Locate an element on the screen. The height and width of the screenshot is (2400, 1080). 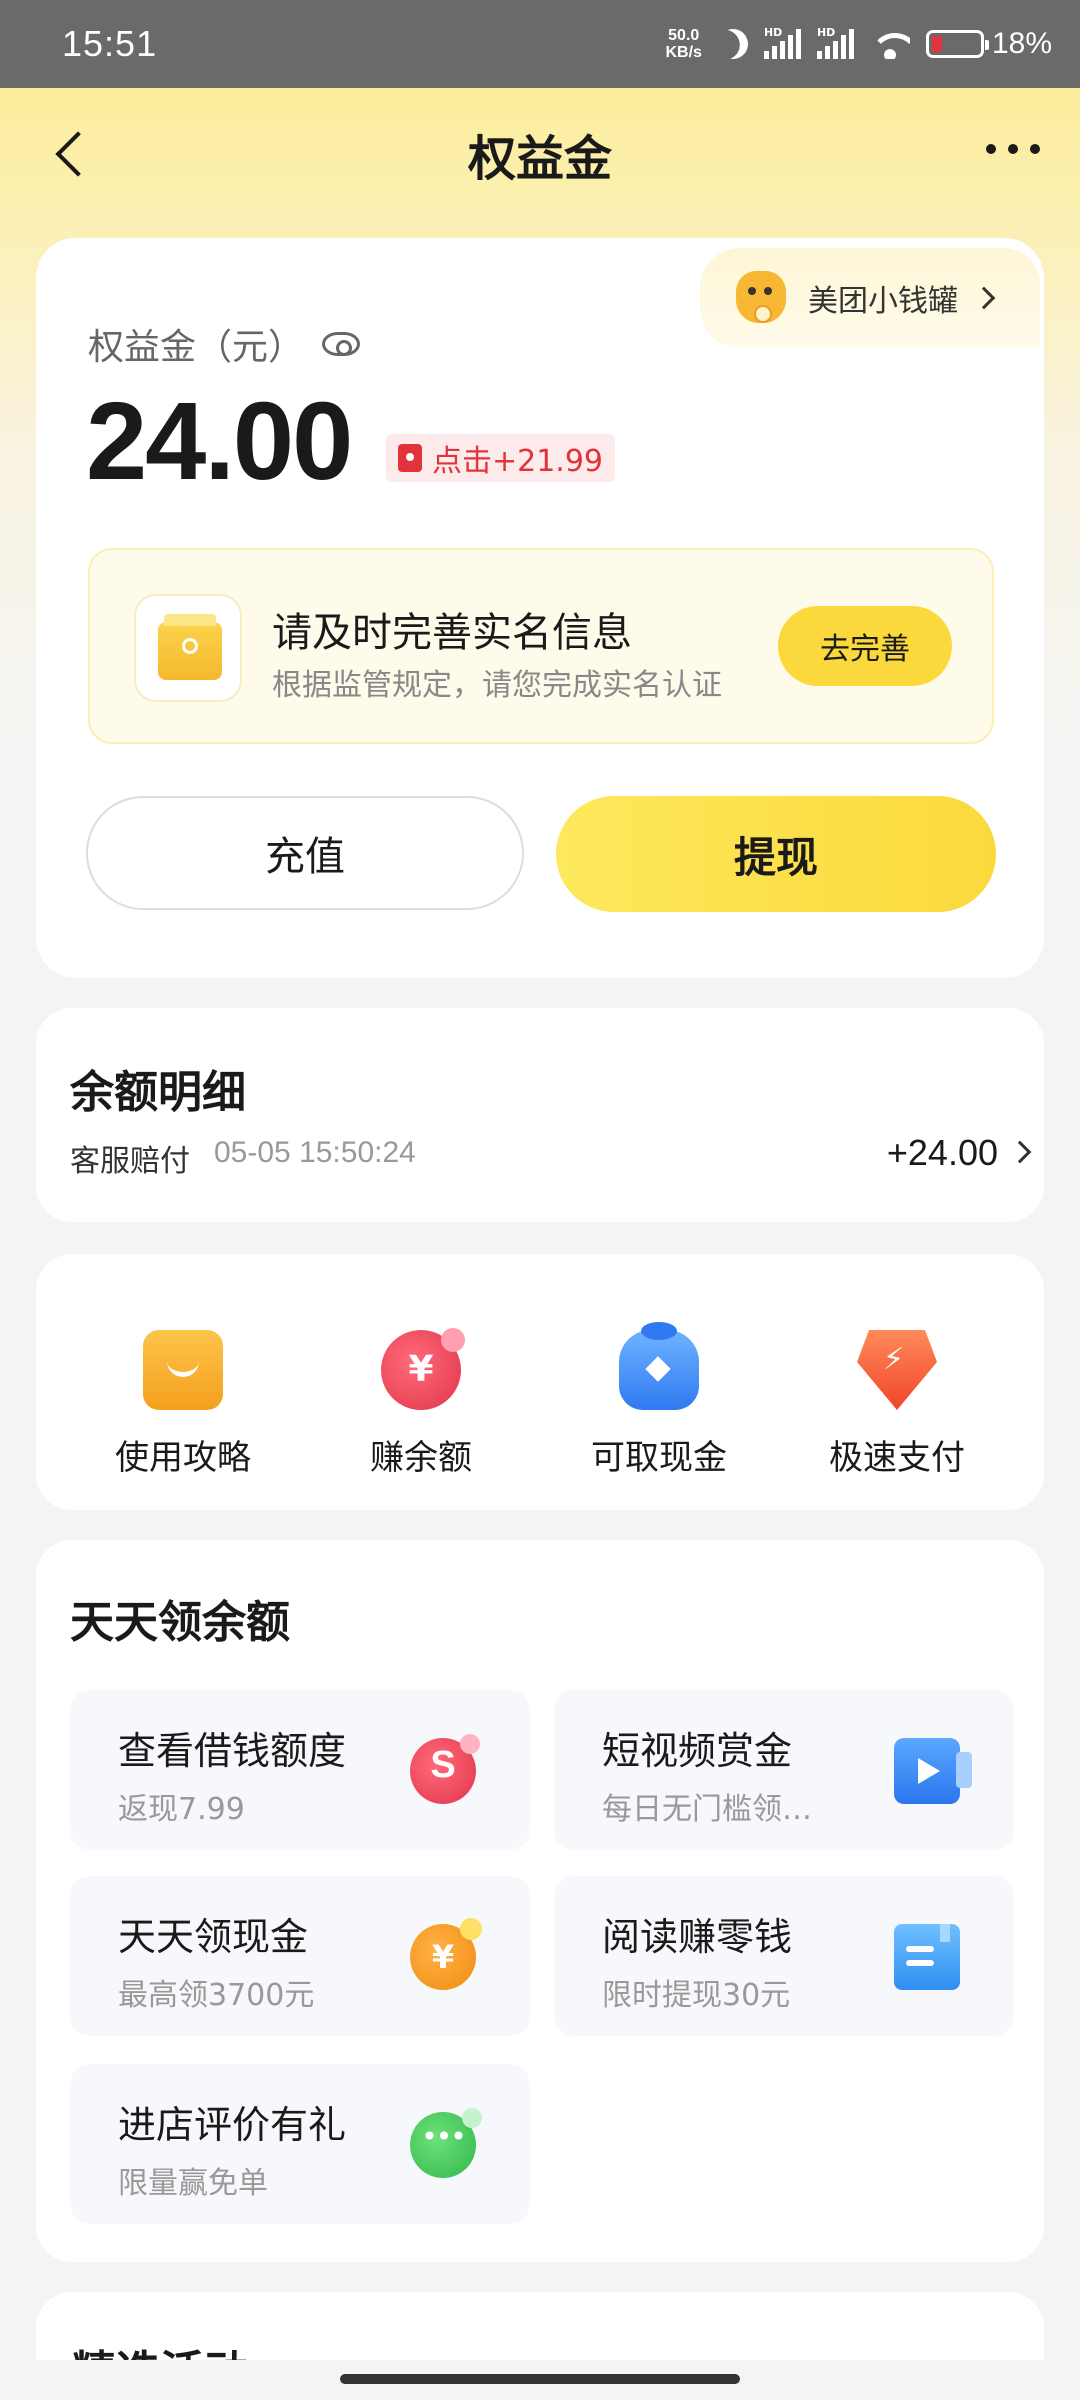
task-title: 短视频赏金 is located at coordinates (697, 1751).